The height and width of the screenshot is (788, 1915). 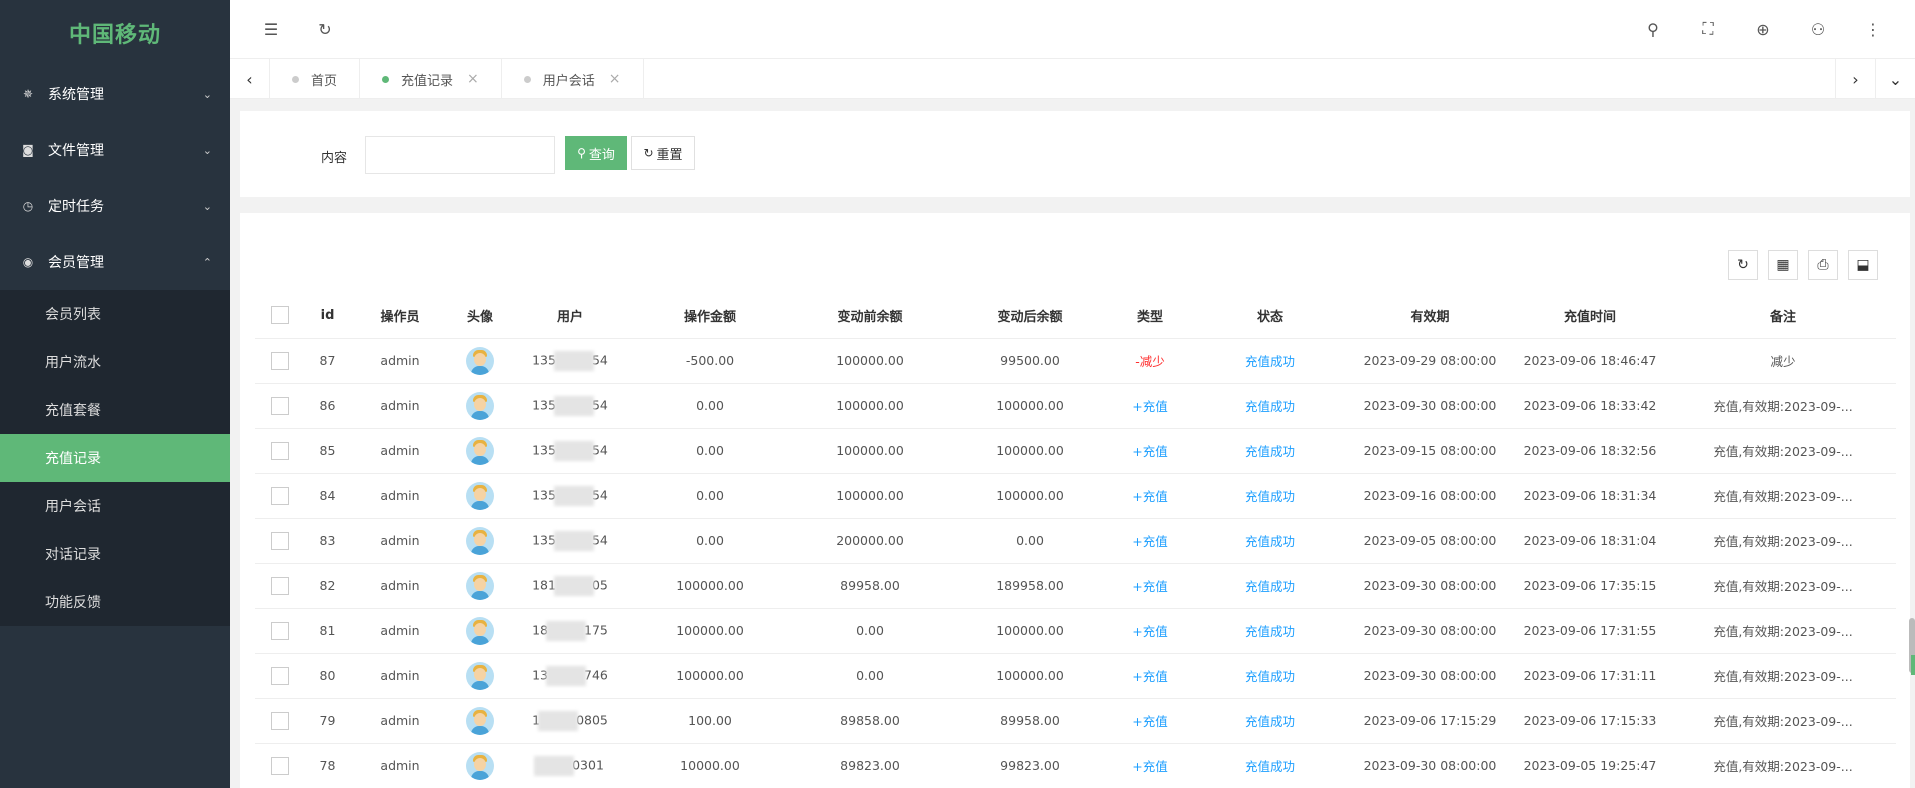 I want to click on cell-after-balance: 100000.00, so click(x=1030, y=631).